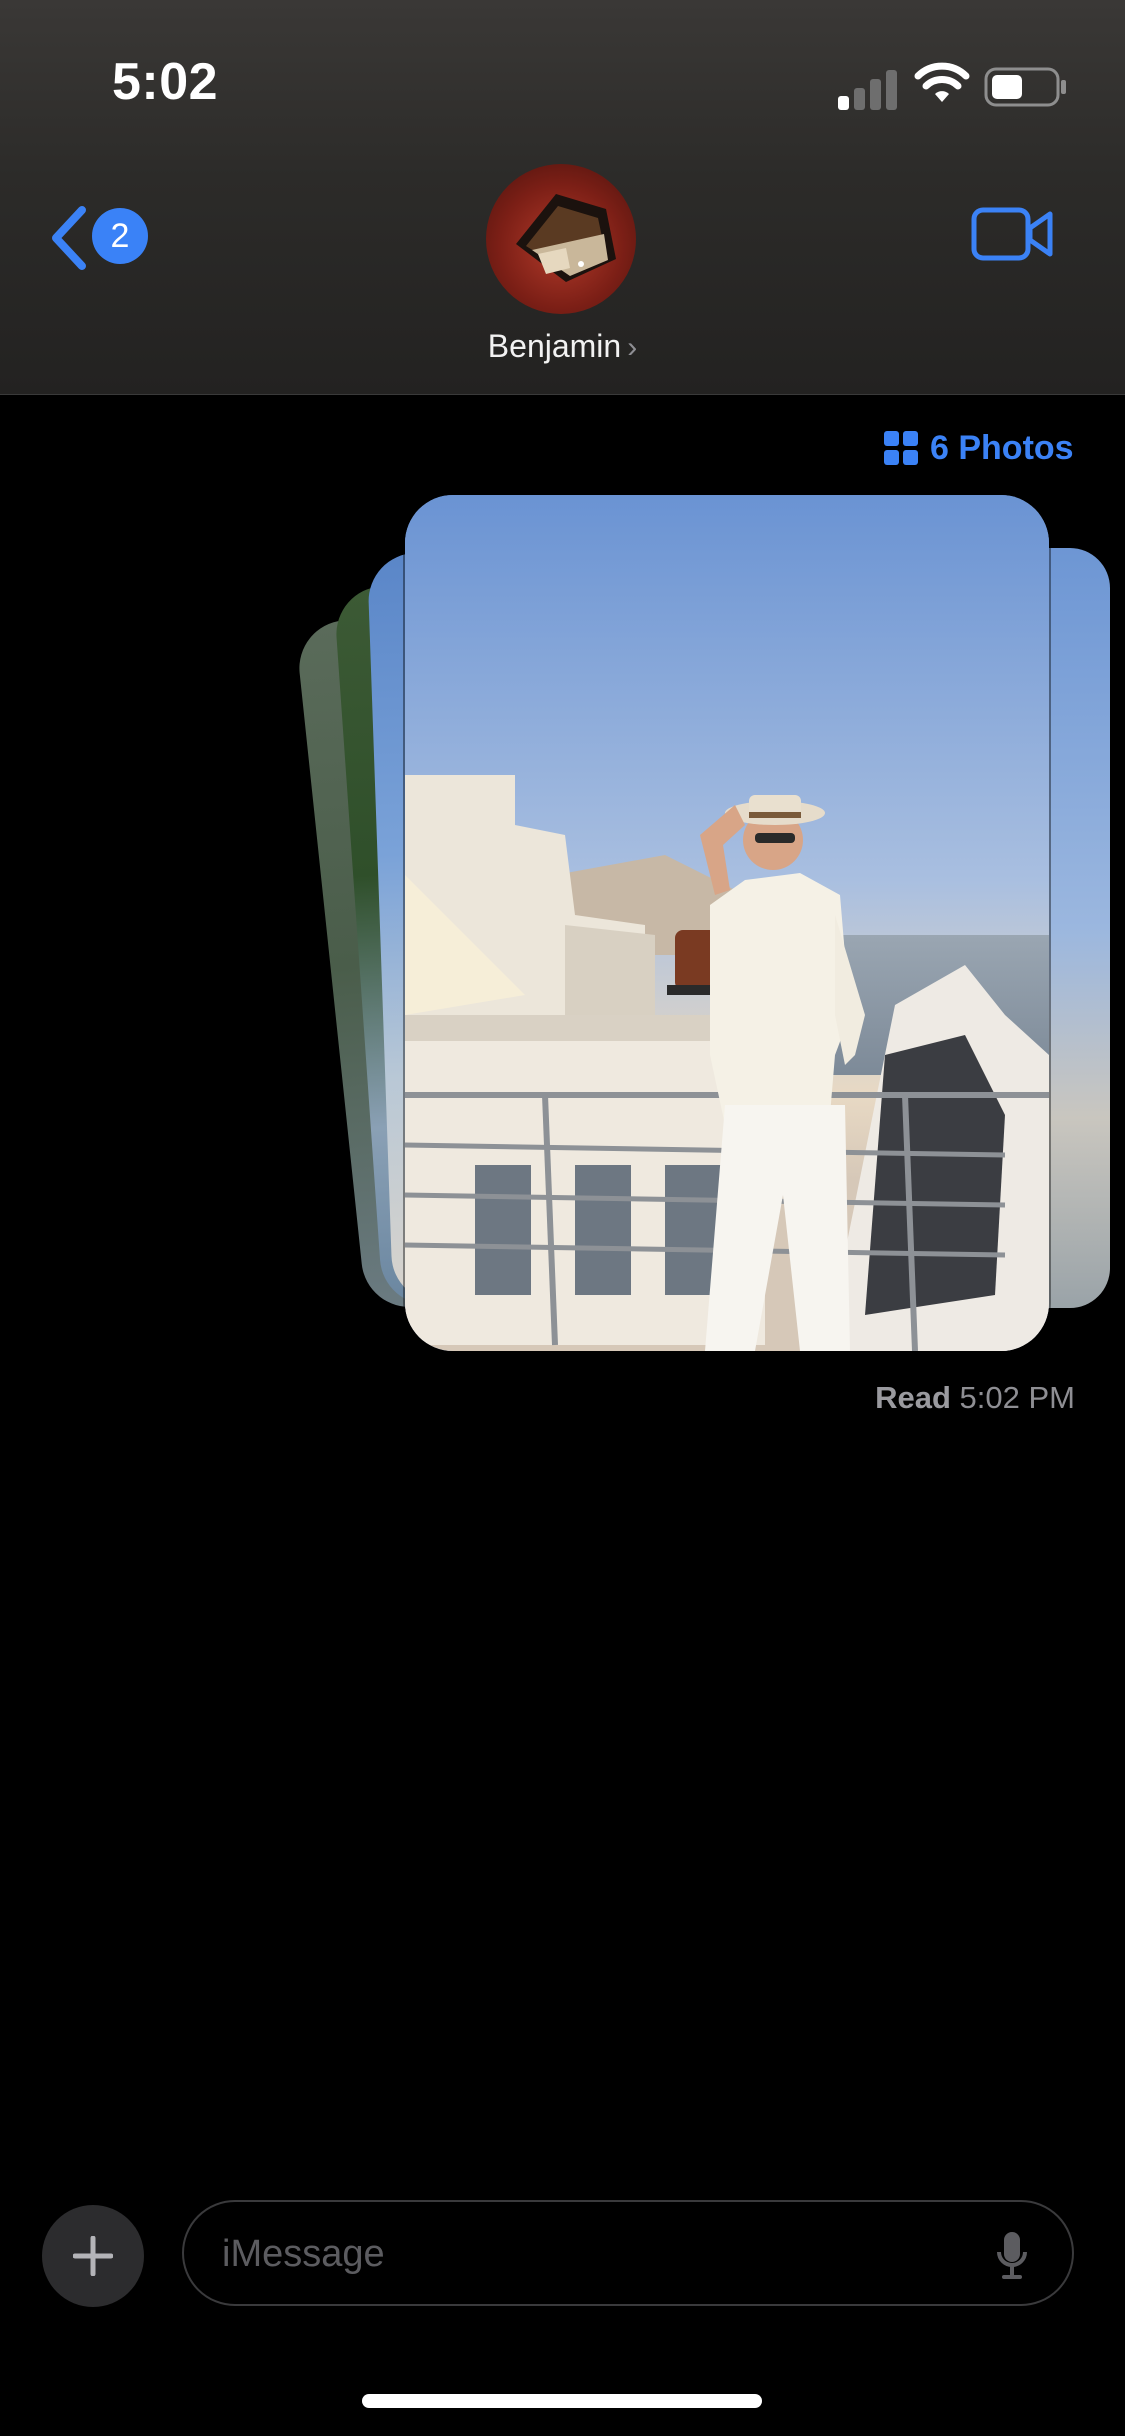 The image size is (1125, 2436). Describe the element at coordinates (1002, 447) in the screenshot. I see `photos-link-label: 6 Photos` at that location.